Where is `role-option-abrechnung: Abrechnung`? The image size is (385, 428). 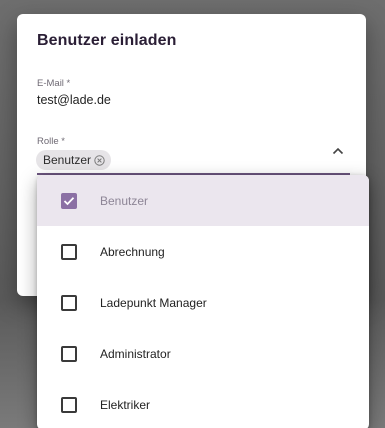
role-option-abrechnung: Abrechnung is located at coordinates (203, 251).